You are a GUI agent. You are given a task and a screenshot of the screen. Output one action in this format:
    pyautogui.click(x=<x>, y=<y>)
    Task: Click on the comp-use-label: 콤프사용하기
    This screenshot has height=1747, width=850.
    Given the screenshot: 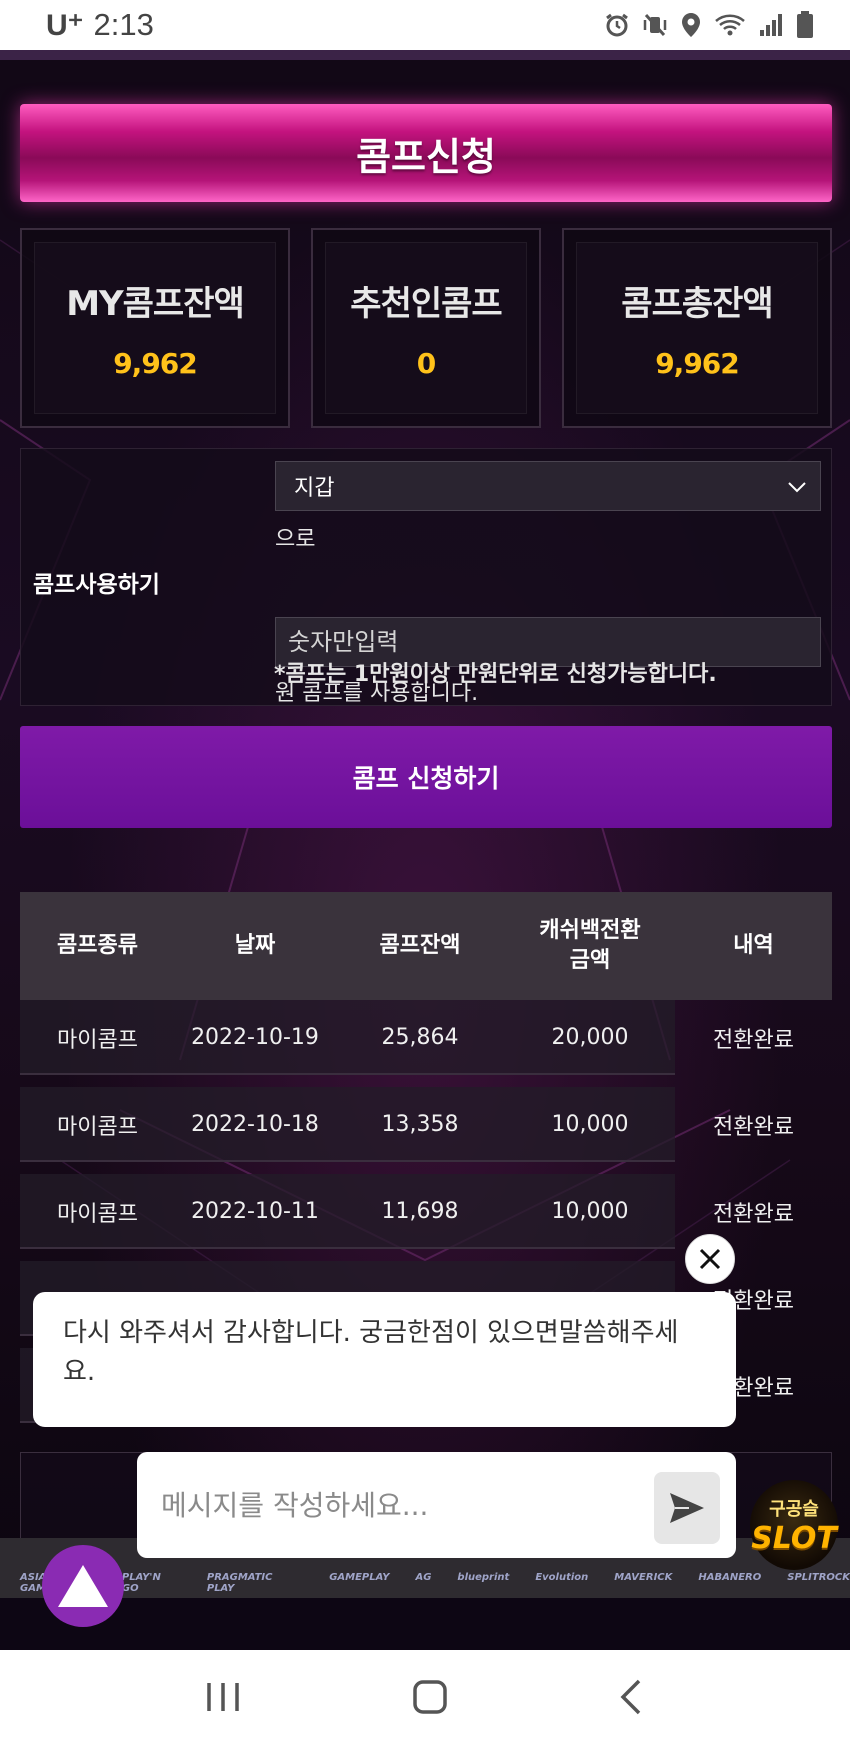 What is the action you would take?
    pyautogui.click(x=96, y=585)
    